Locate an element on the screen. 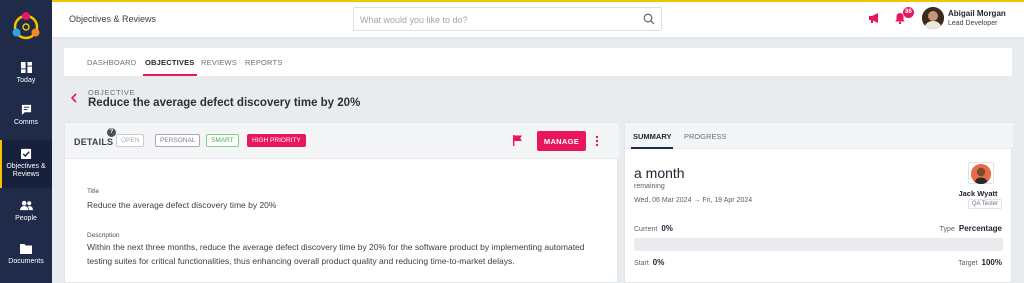 This screenshot has width=1024, height=283. sidebar-item-comms: Comms is located at coordinates (26, 119).